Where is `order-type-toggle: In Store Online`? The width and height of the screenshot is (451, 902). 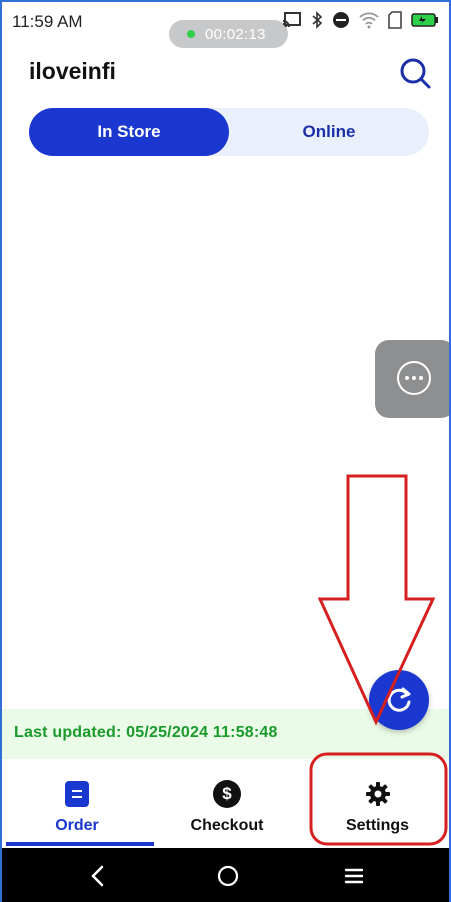
order-type-toggle: In Store Online is located at coordinates (229, 132).